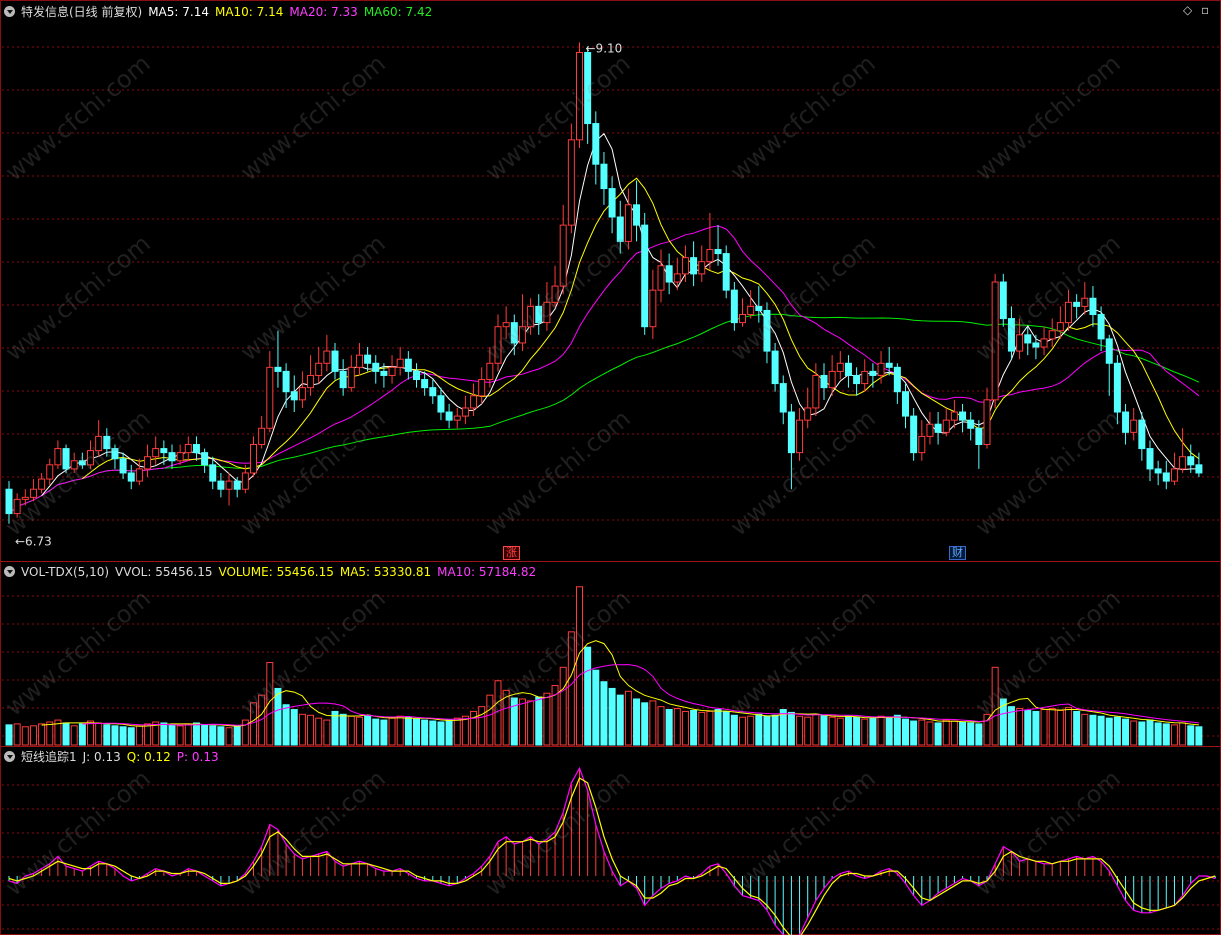  I want to click on j-readout: J: 0.13, so click(101, 757).